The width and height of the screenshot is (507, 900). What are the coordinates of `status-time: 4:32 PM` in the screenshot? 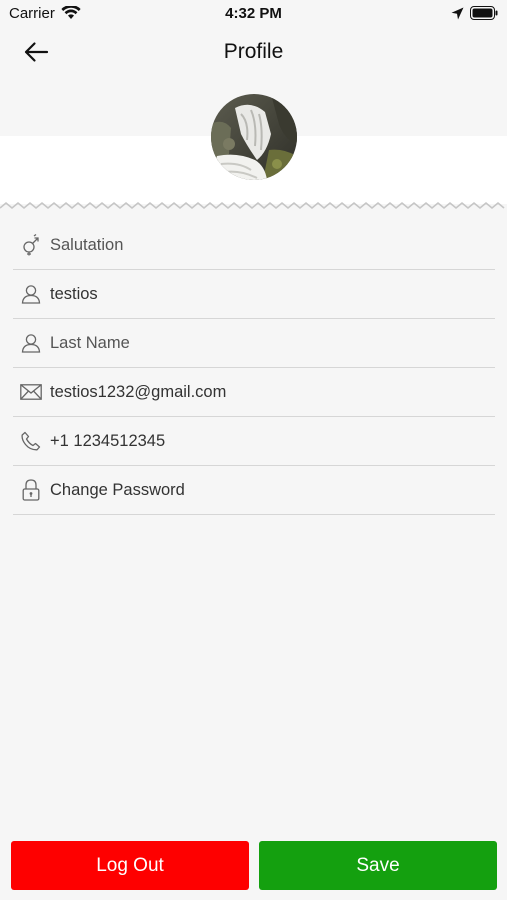 It's located at (253, 13).